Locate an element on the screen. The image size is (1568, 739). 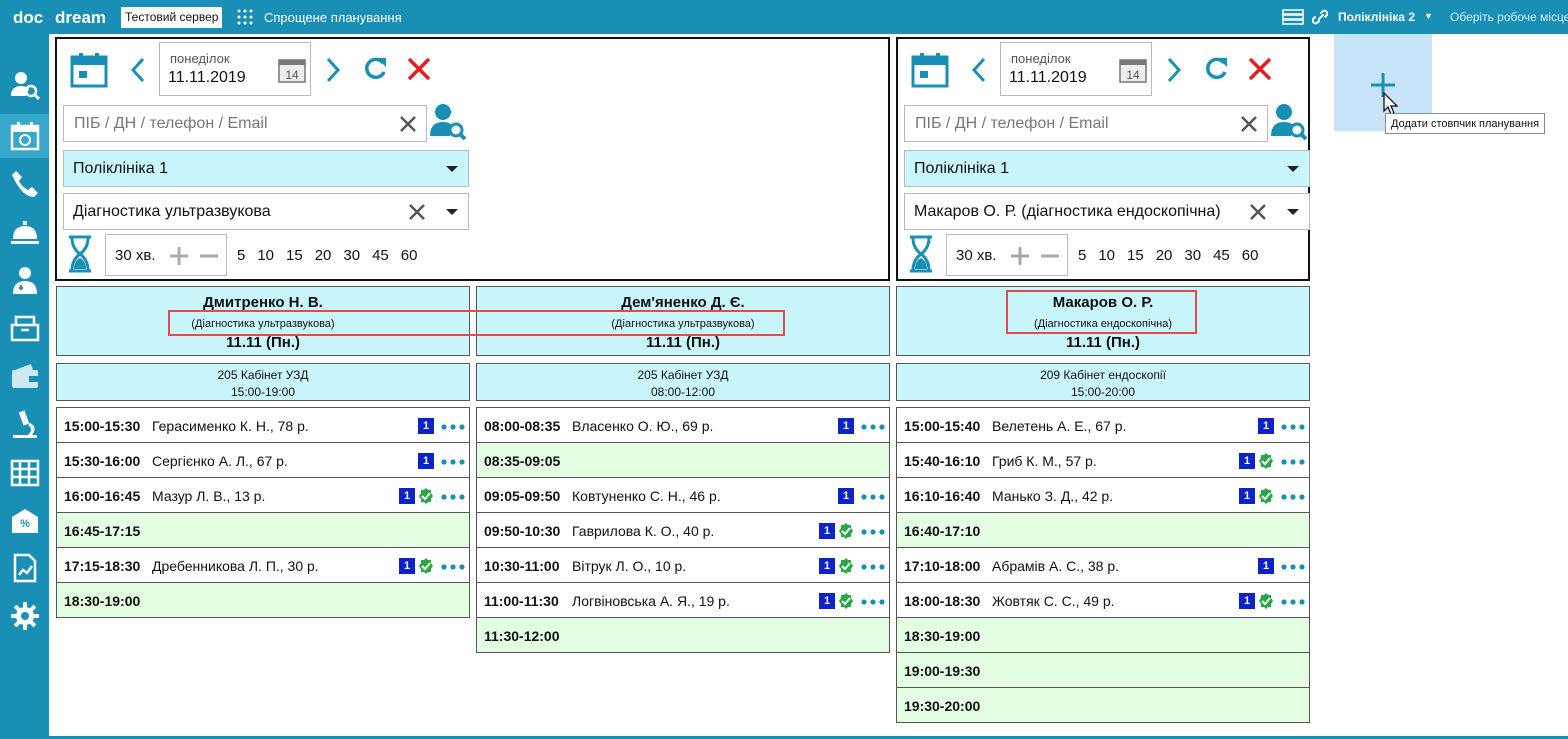
apps-grid-icon is located at coordinates (245, 17).